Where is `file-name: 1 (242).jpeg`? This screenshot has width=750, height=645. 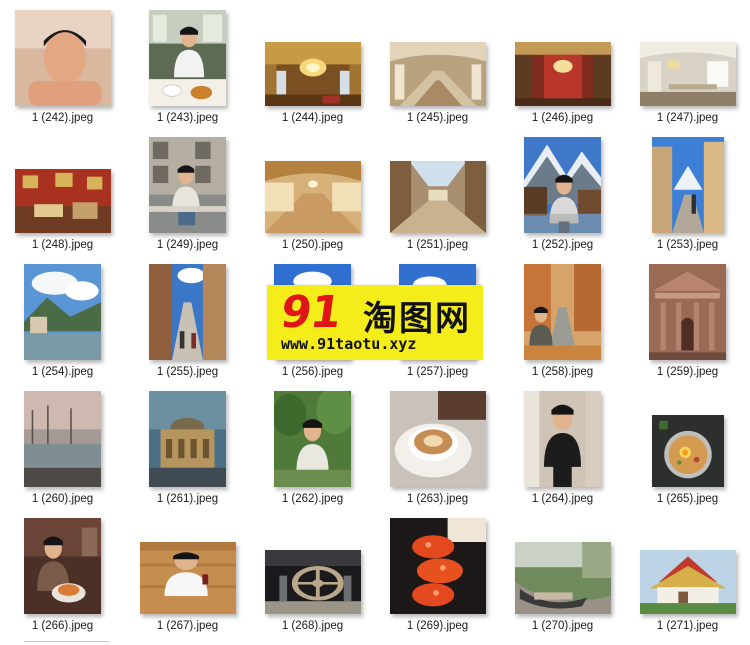 file-name: 1 (242).jpeg is located at coordinates (62, 118).